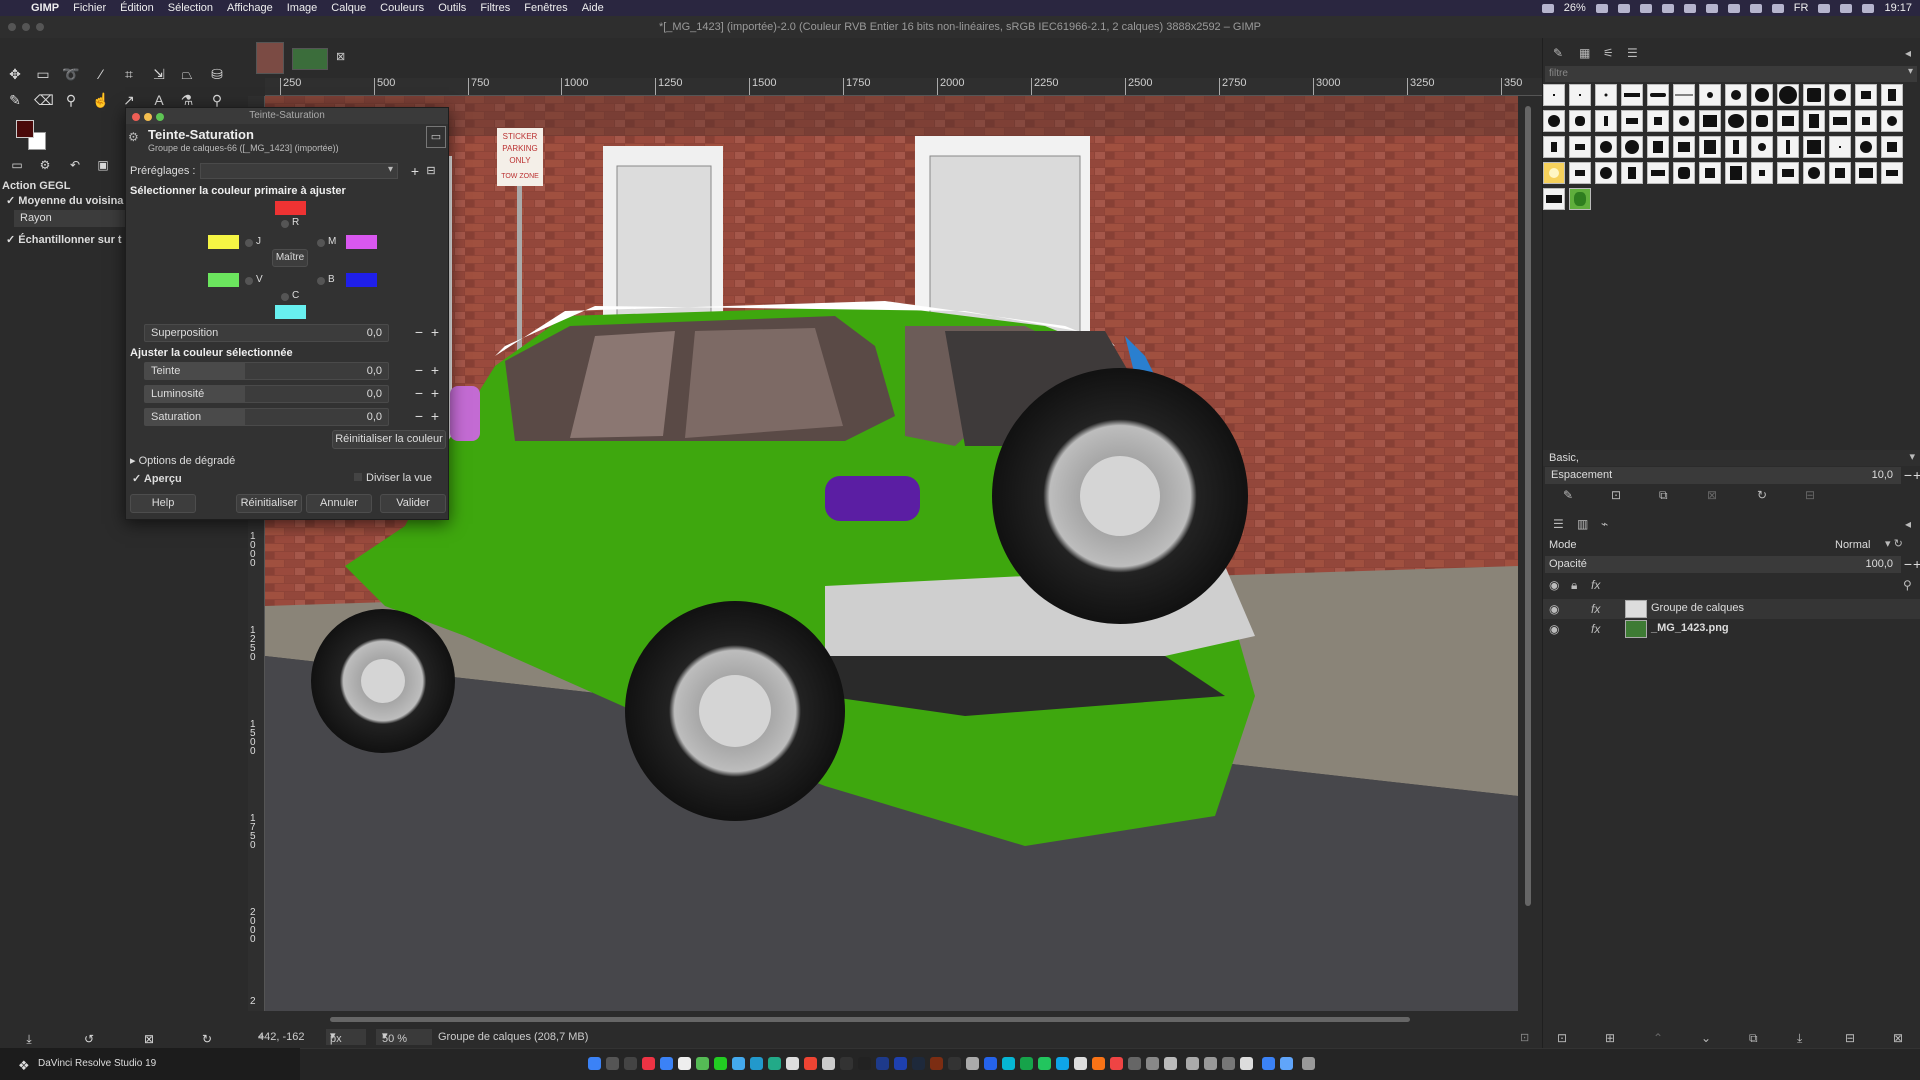 The width and height of the screenshot is (1920, 1080). What do you see at coordinates (339, 503) in the screenshot?
I see `cancel-button: Annuler` at bounding box center [339, 503].